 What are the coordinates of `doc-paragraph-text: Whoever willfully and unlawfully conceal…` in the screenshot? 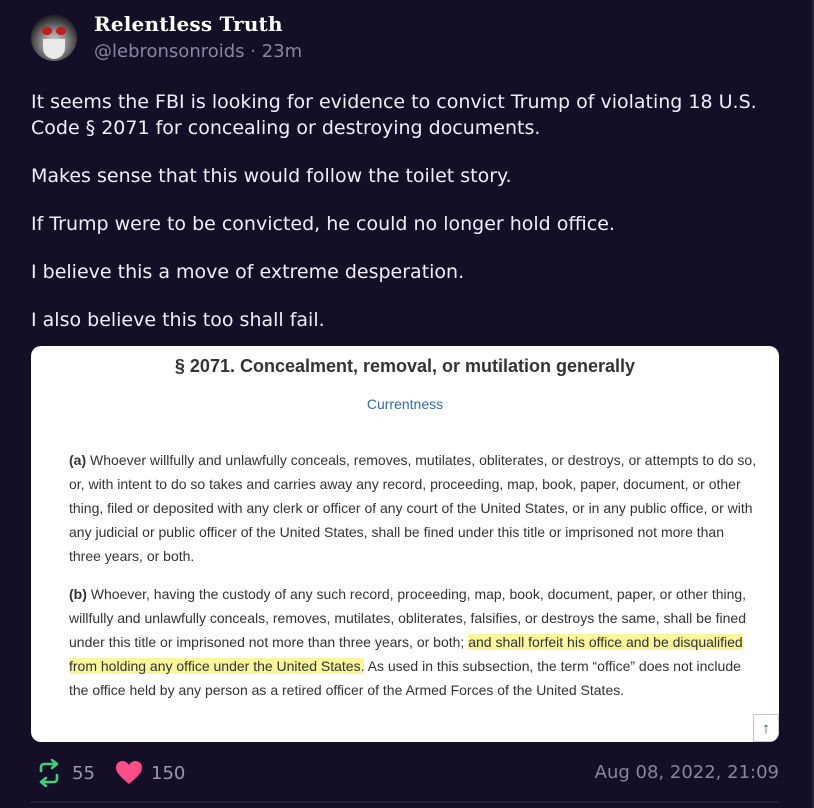 It's located at (413, 508).